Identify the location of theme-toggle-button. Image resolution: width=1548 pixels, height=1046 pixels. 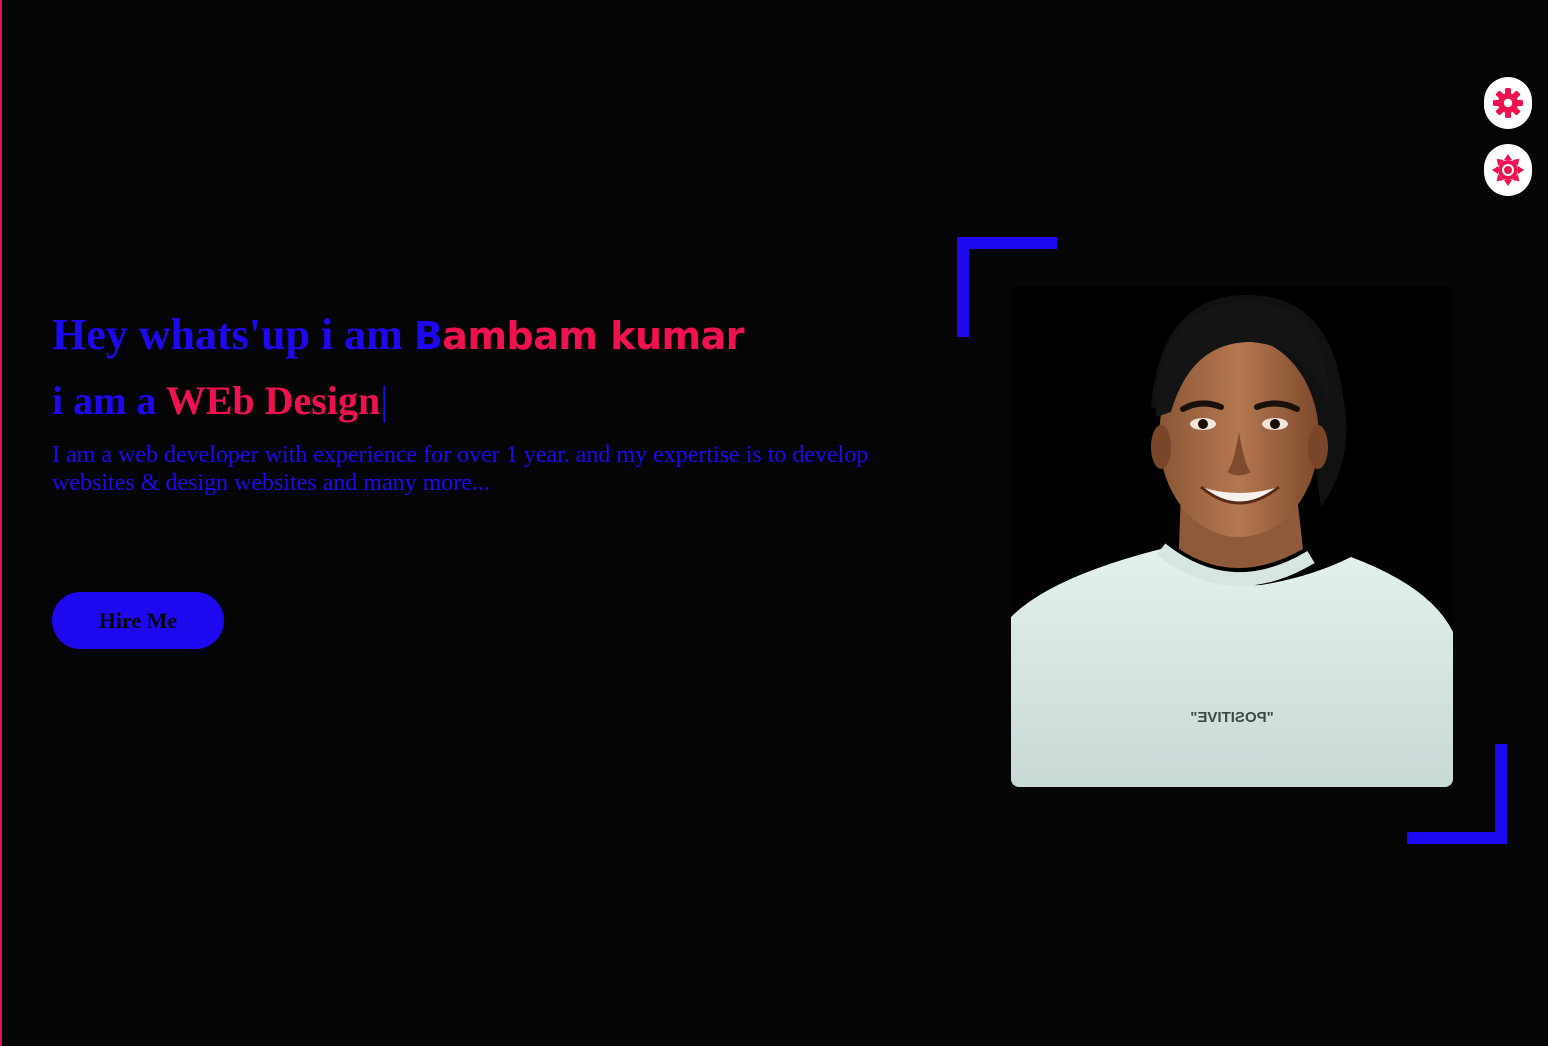
(1508, 170).